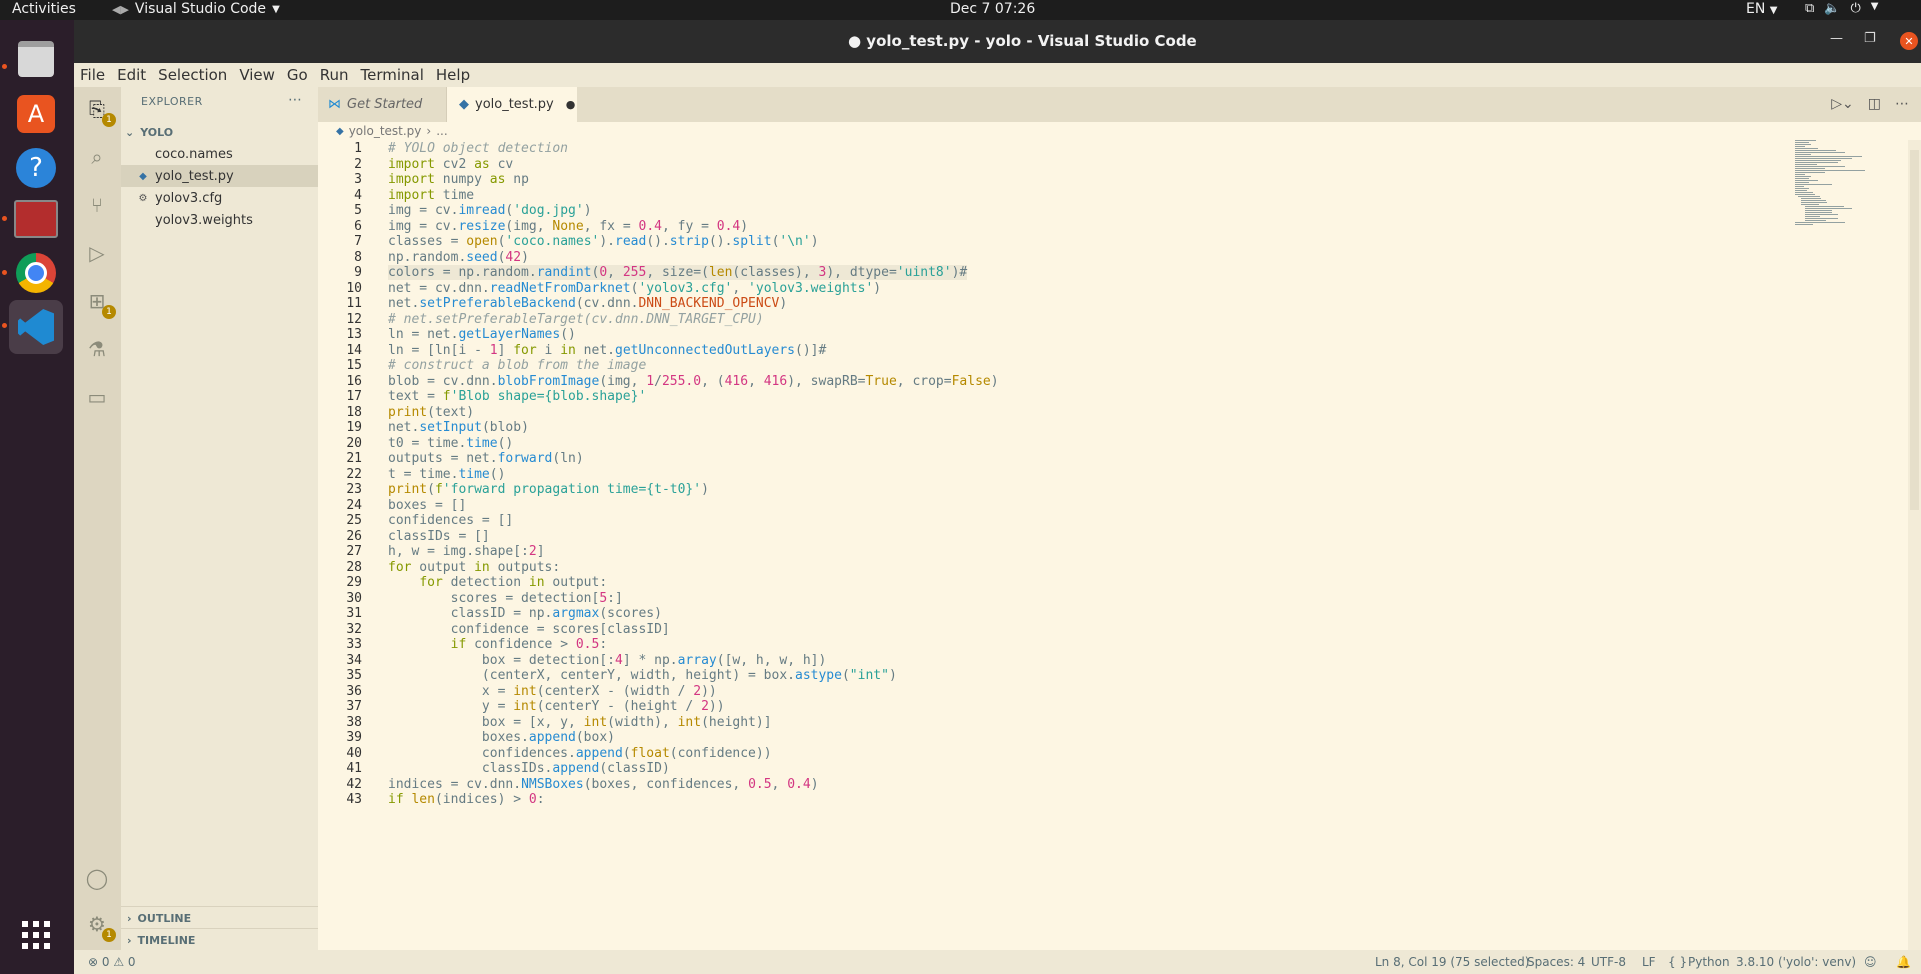  What do you see at coordinates (1709, 962) in the screenshot?
I see `language-mode: Python` at bounding box center [1709, 962].